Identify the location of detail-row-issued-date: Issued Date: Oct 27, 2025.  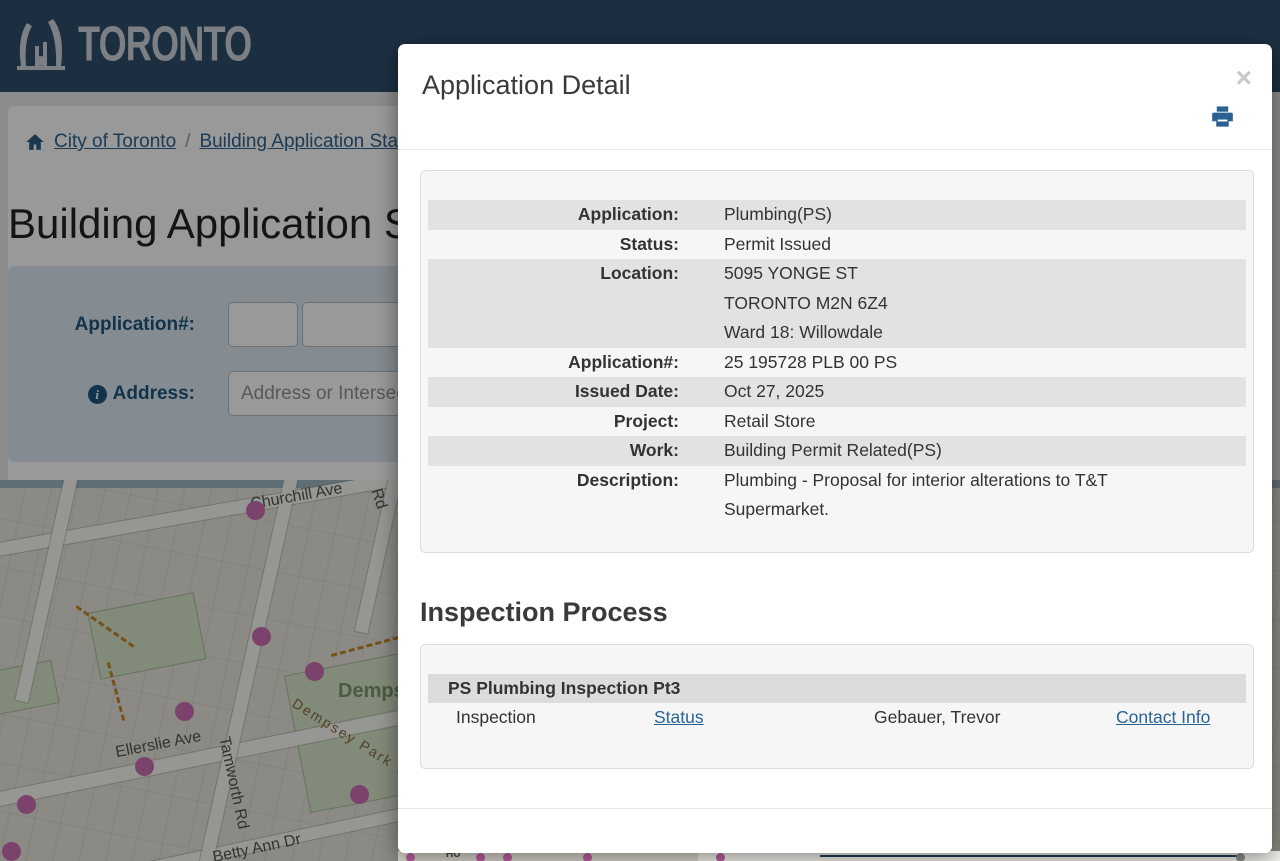
(837, 392).